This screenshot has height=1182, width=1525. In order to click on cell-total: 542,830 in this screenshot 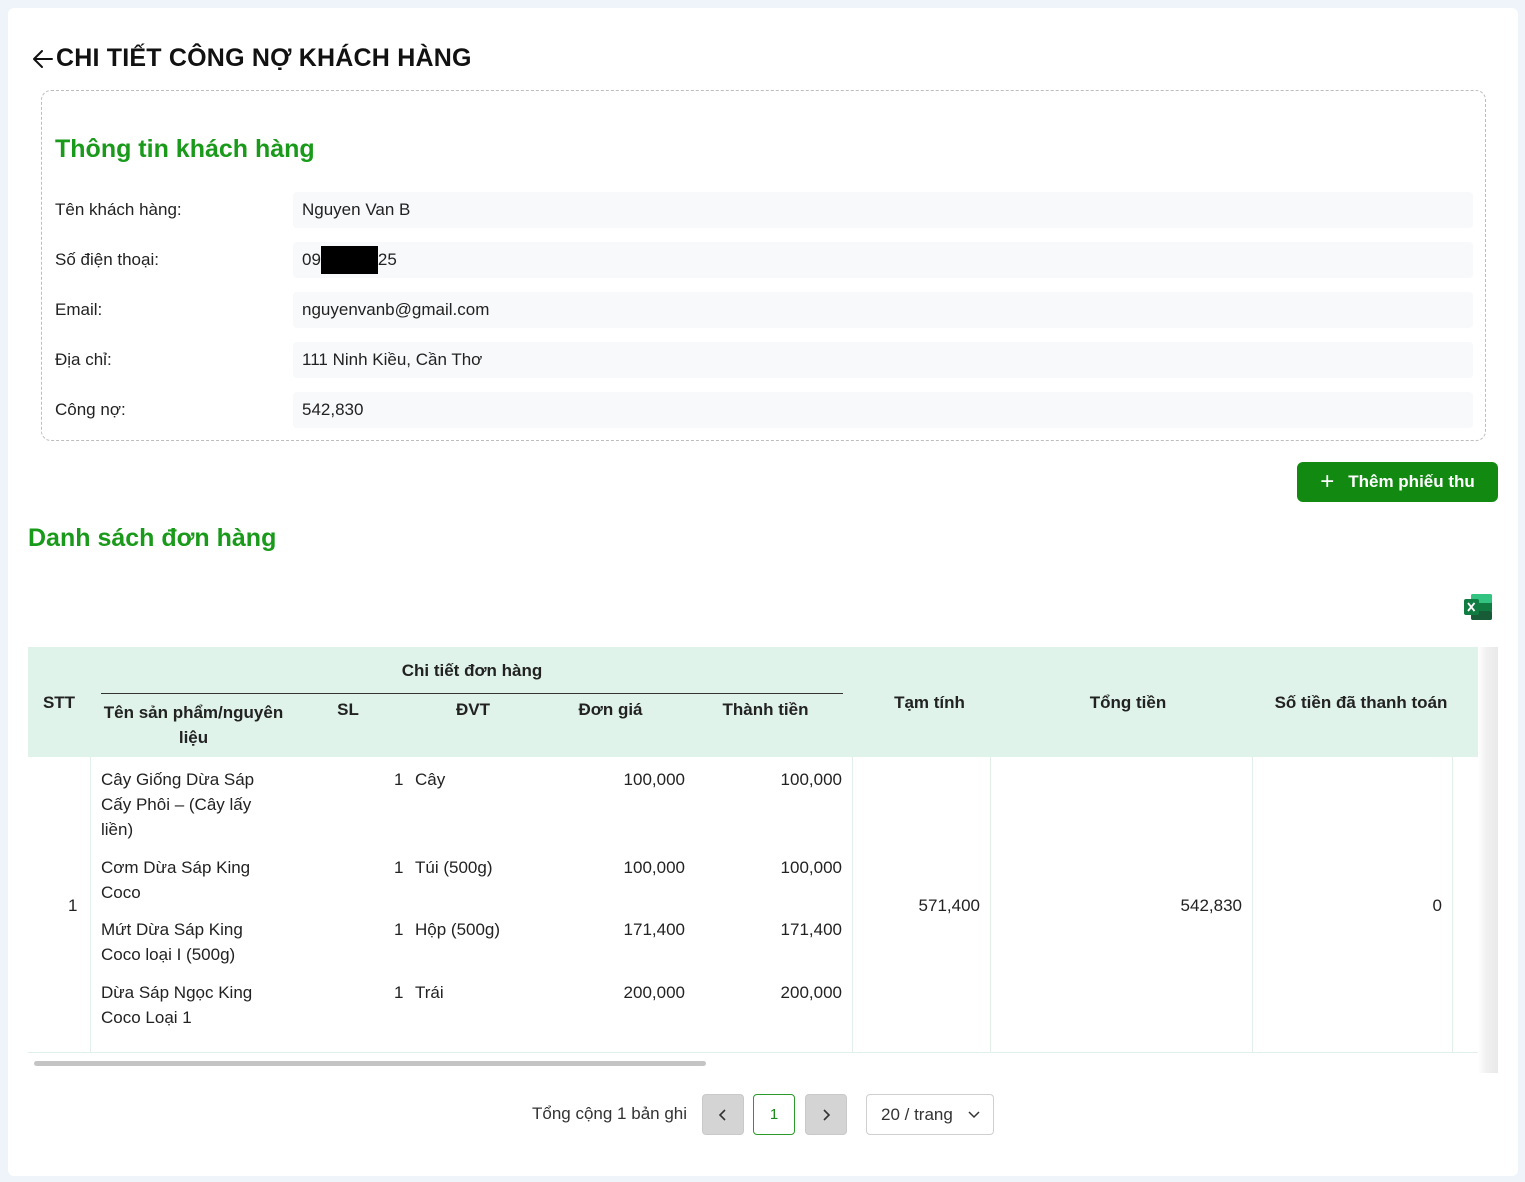, I will do `click(1211, 905)`.